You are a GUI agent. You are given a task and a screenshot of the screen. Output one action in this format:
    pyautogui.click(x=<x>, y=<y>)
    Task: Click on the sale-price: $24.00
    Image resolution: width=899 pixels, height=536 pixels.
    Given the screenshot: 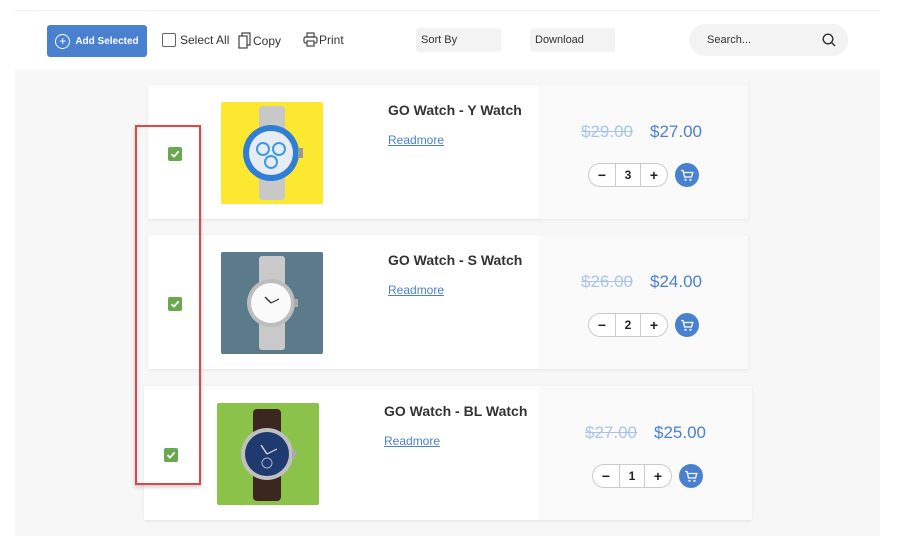 What is the action you would take?
    pyautogui.click(x=676, y=281)
    